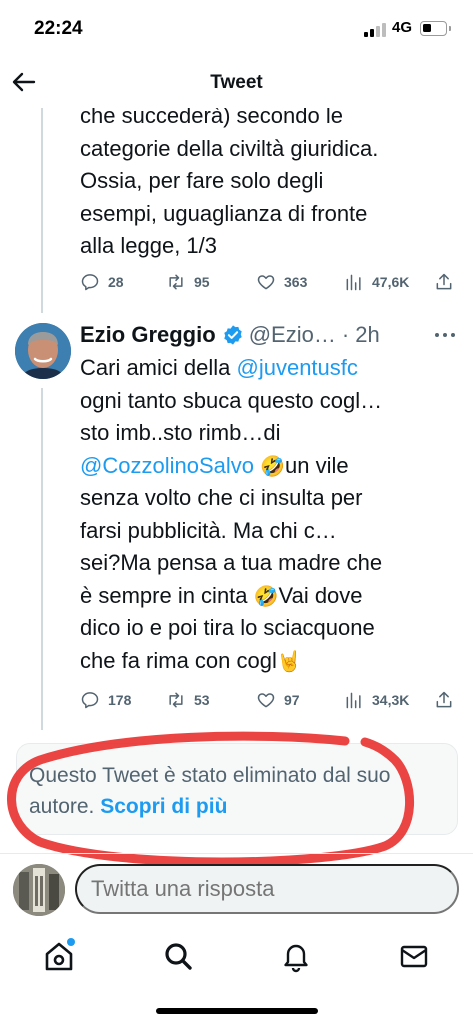  What do you see at coordinates (402, 27) in the screenshot?
I see `network-label: 4G` at bounding box center [402, 27].